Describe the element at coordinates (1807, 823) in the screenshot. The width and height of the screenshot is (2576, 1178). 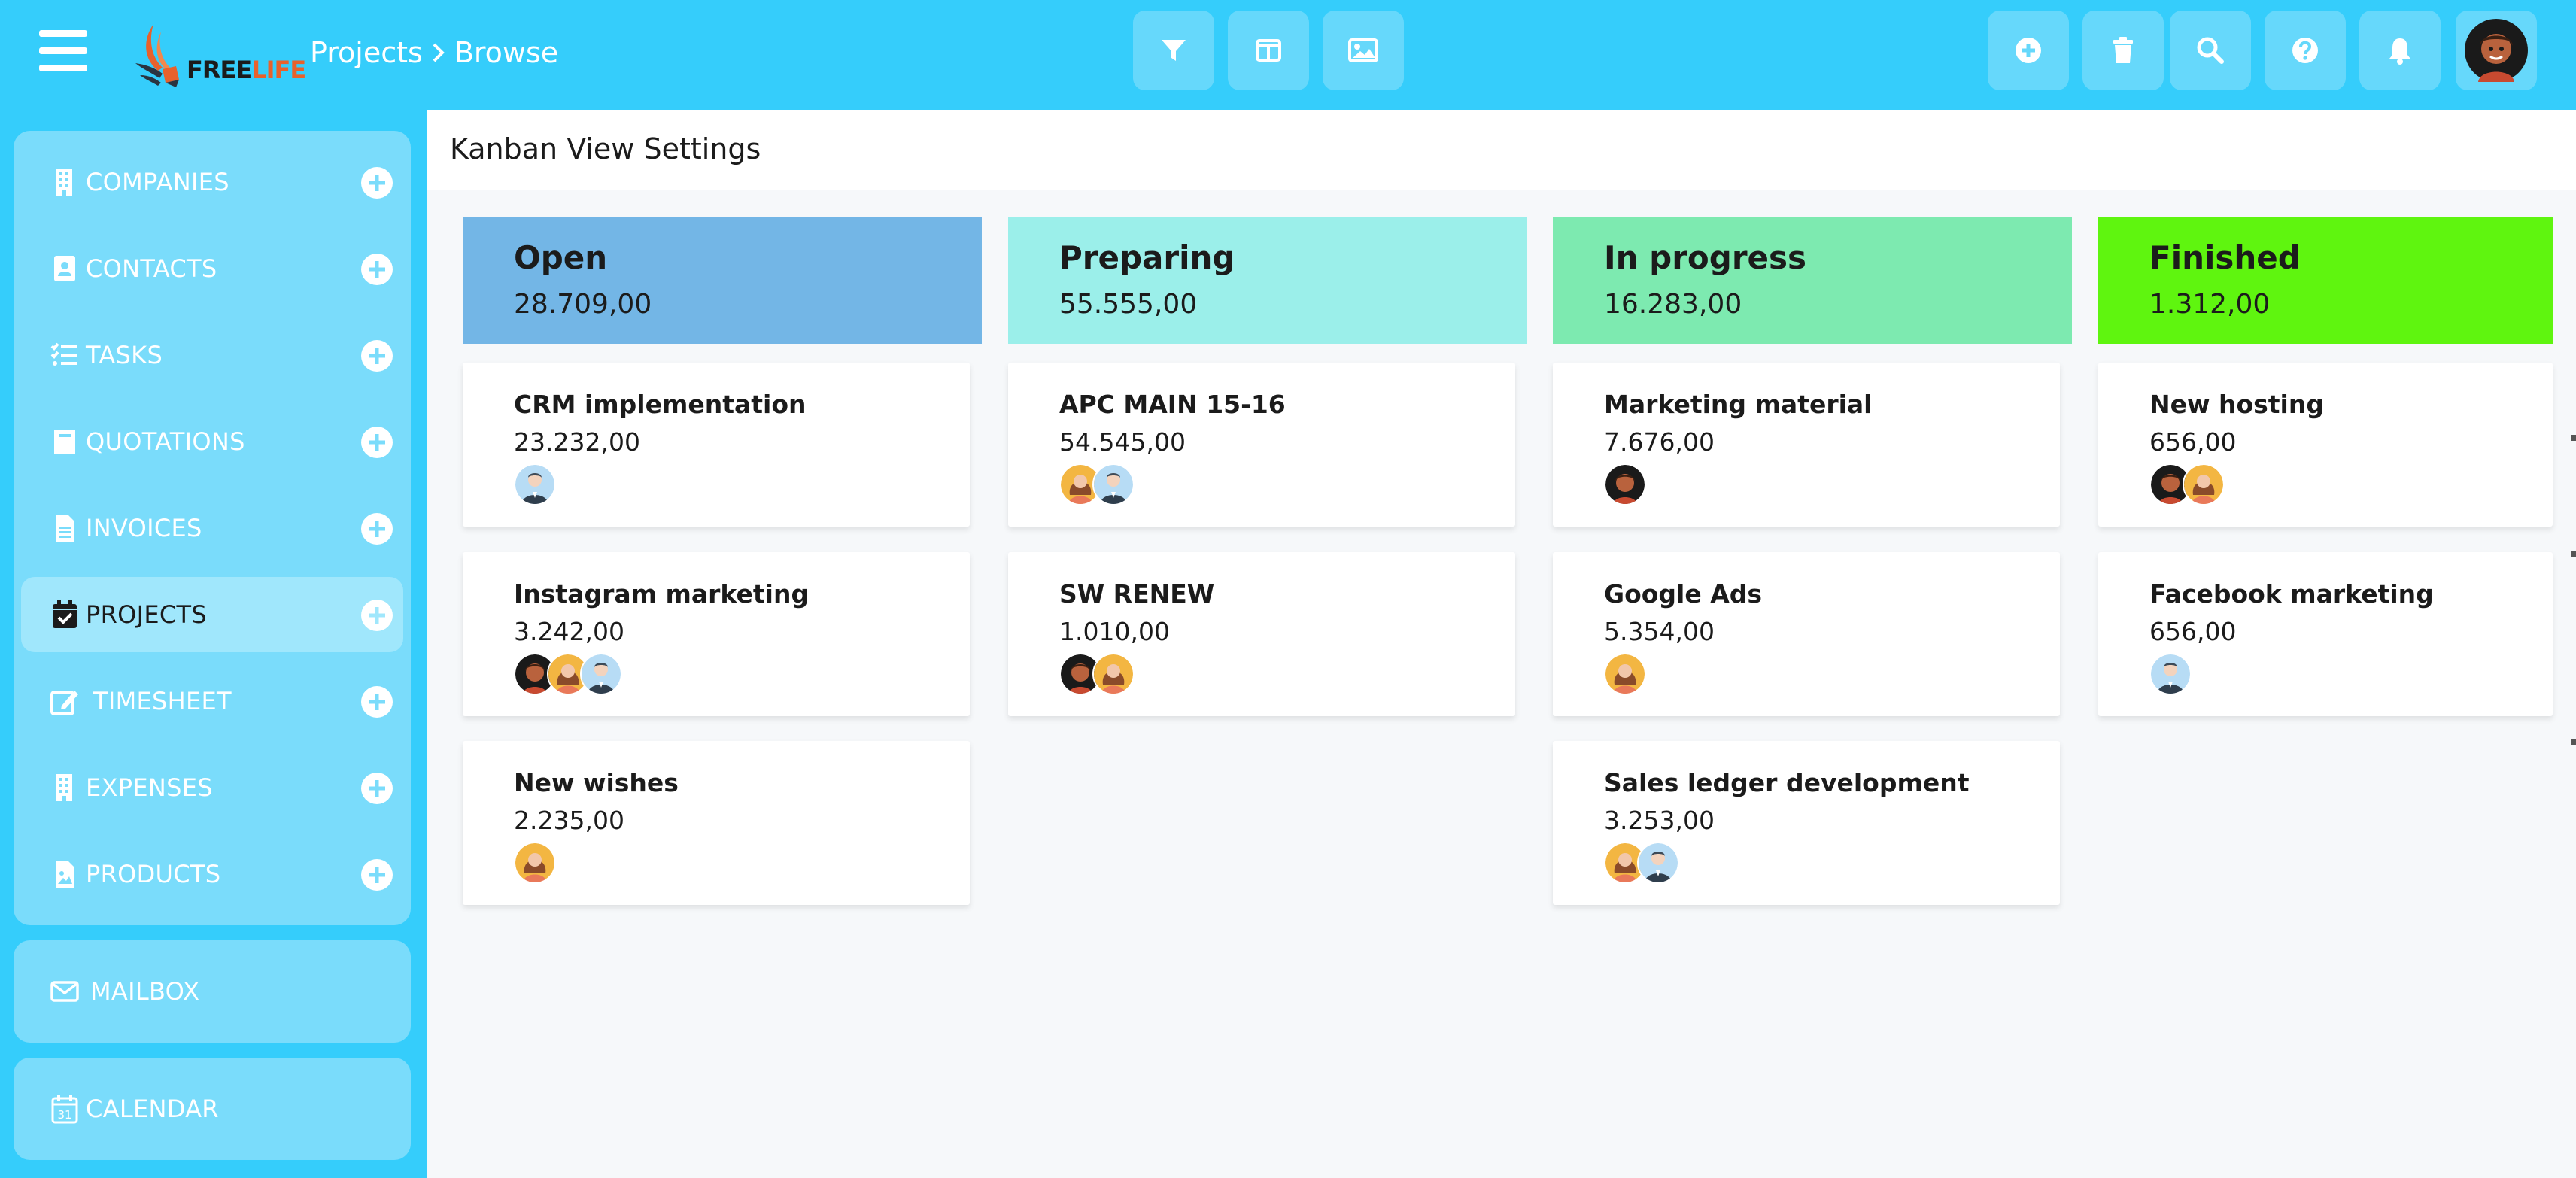
I see `kanban-card: Sales ledger development 3.253,00` at that location.